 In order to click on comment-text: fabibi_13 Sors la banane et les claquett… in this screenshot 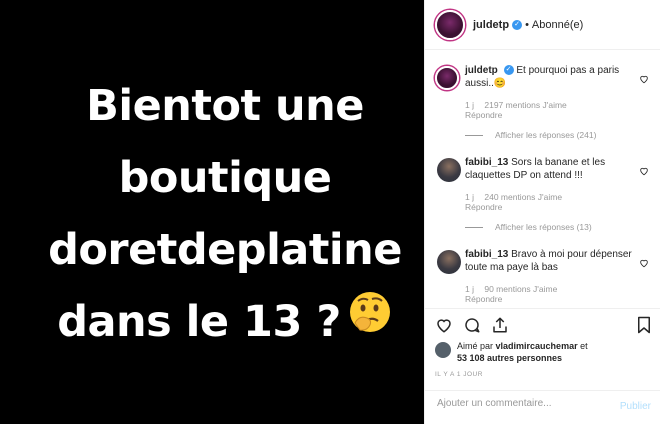, I will do `click(551, 169)`.